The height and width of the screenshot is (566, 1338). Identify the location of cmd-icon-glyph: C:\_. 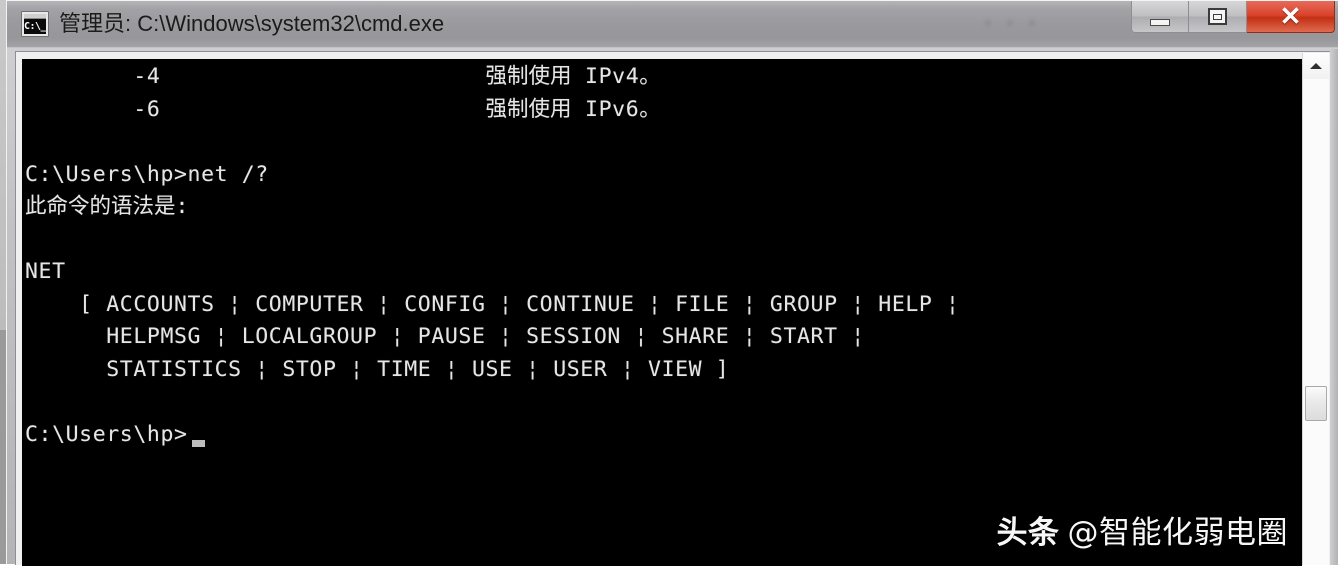
(35, 26).